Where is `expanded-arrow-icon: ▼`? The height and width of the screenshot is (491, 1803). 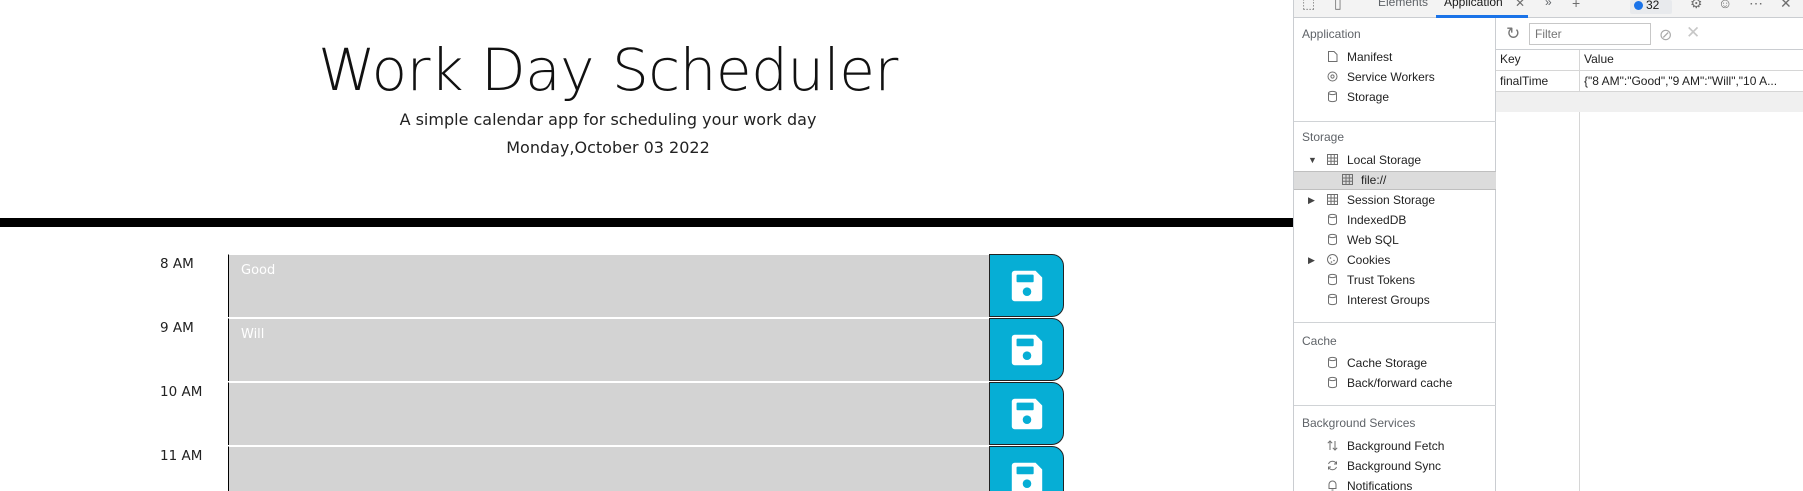
expanded-arrow-icon: ▼ is located at coordinates (1312, 160).